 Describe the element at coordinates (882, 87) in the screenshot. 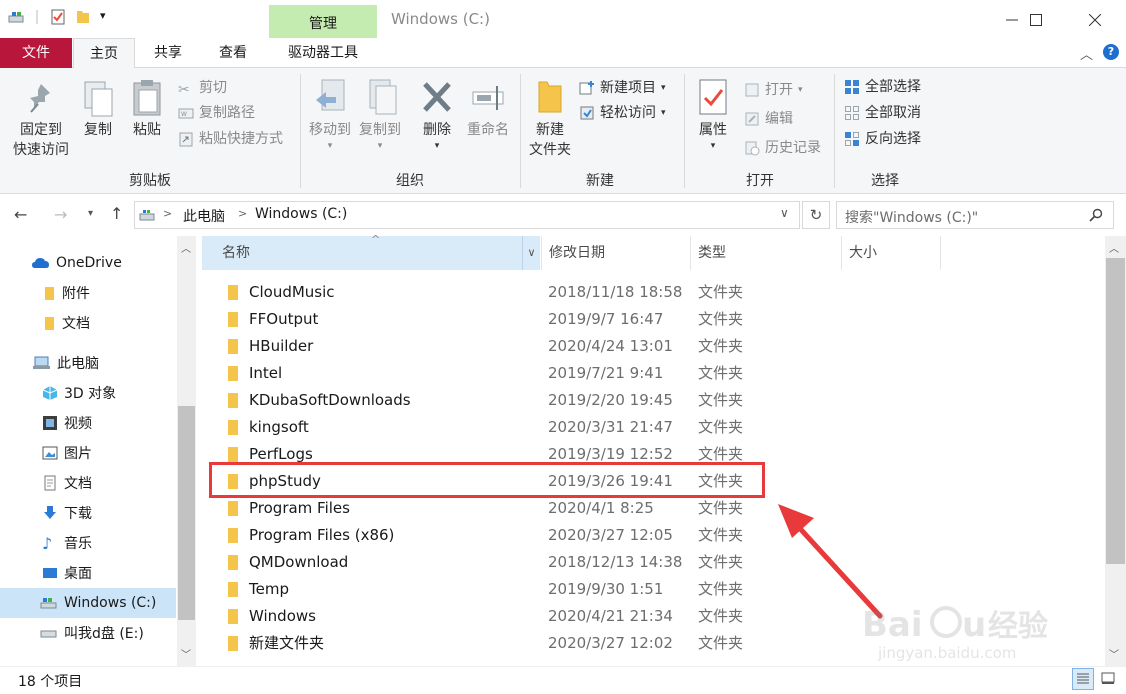

I see `select-all-button: 全部选择` at that location.